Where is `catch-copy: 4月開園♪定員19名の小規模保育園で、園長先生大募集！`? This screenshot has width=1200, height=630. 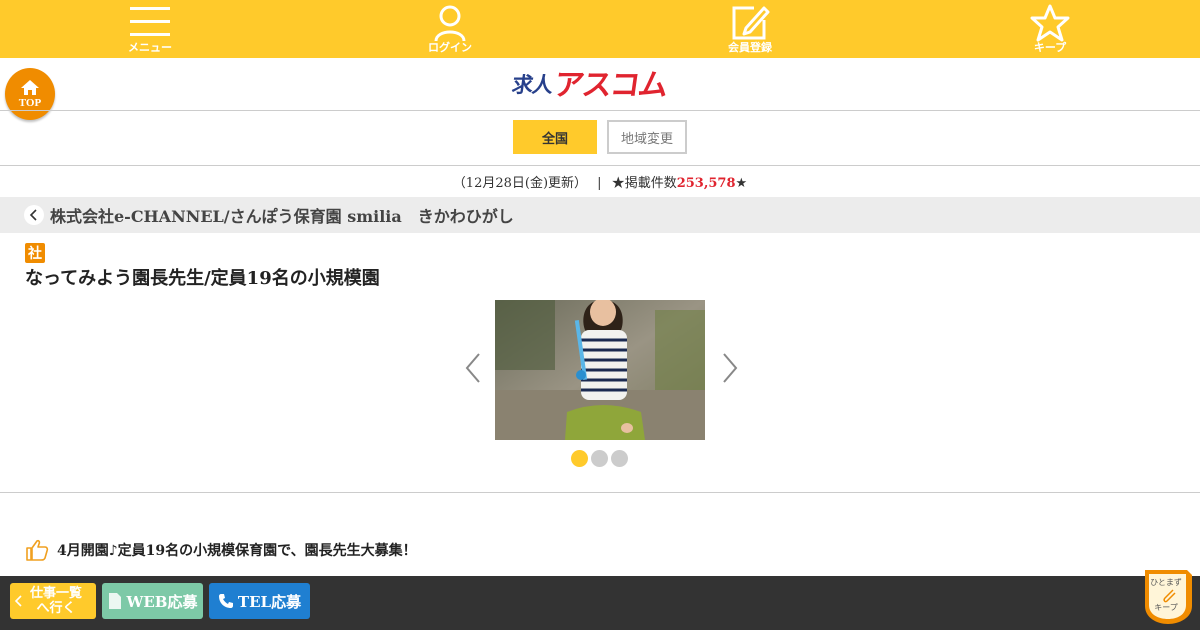
catch-copy: 4月開園♪定員19名の小規模保育園で、園長先生大募集！ is located at coordinates (221, 550).